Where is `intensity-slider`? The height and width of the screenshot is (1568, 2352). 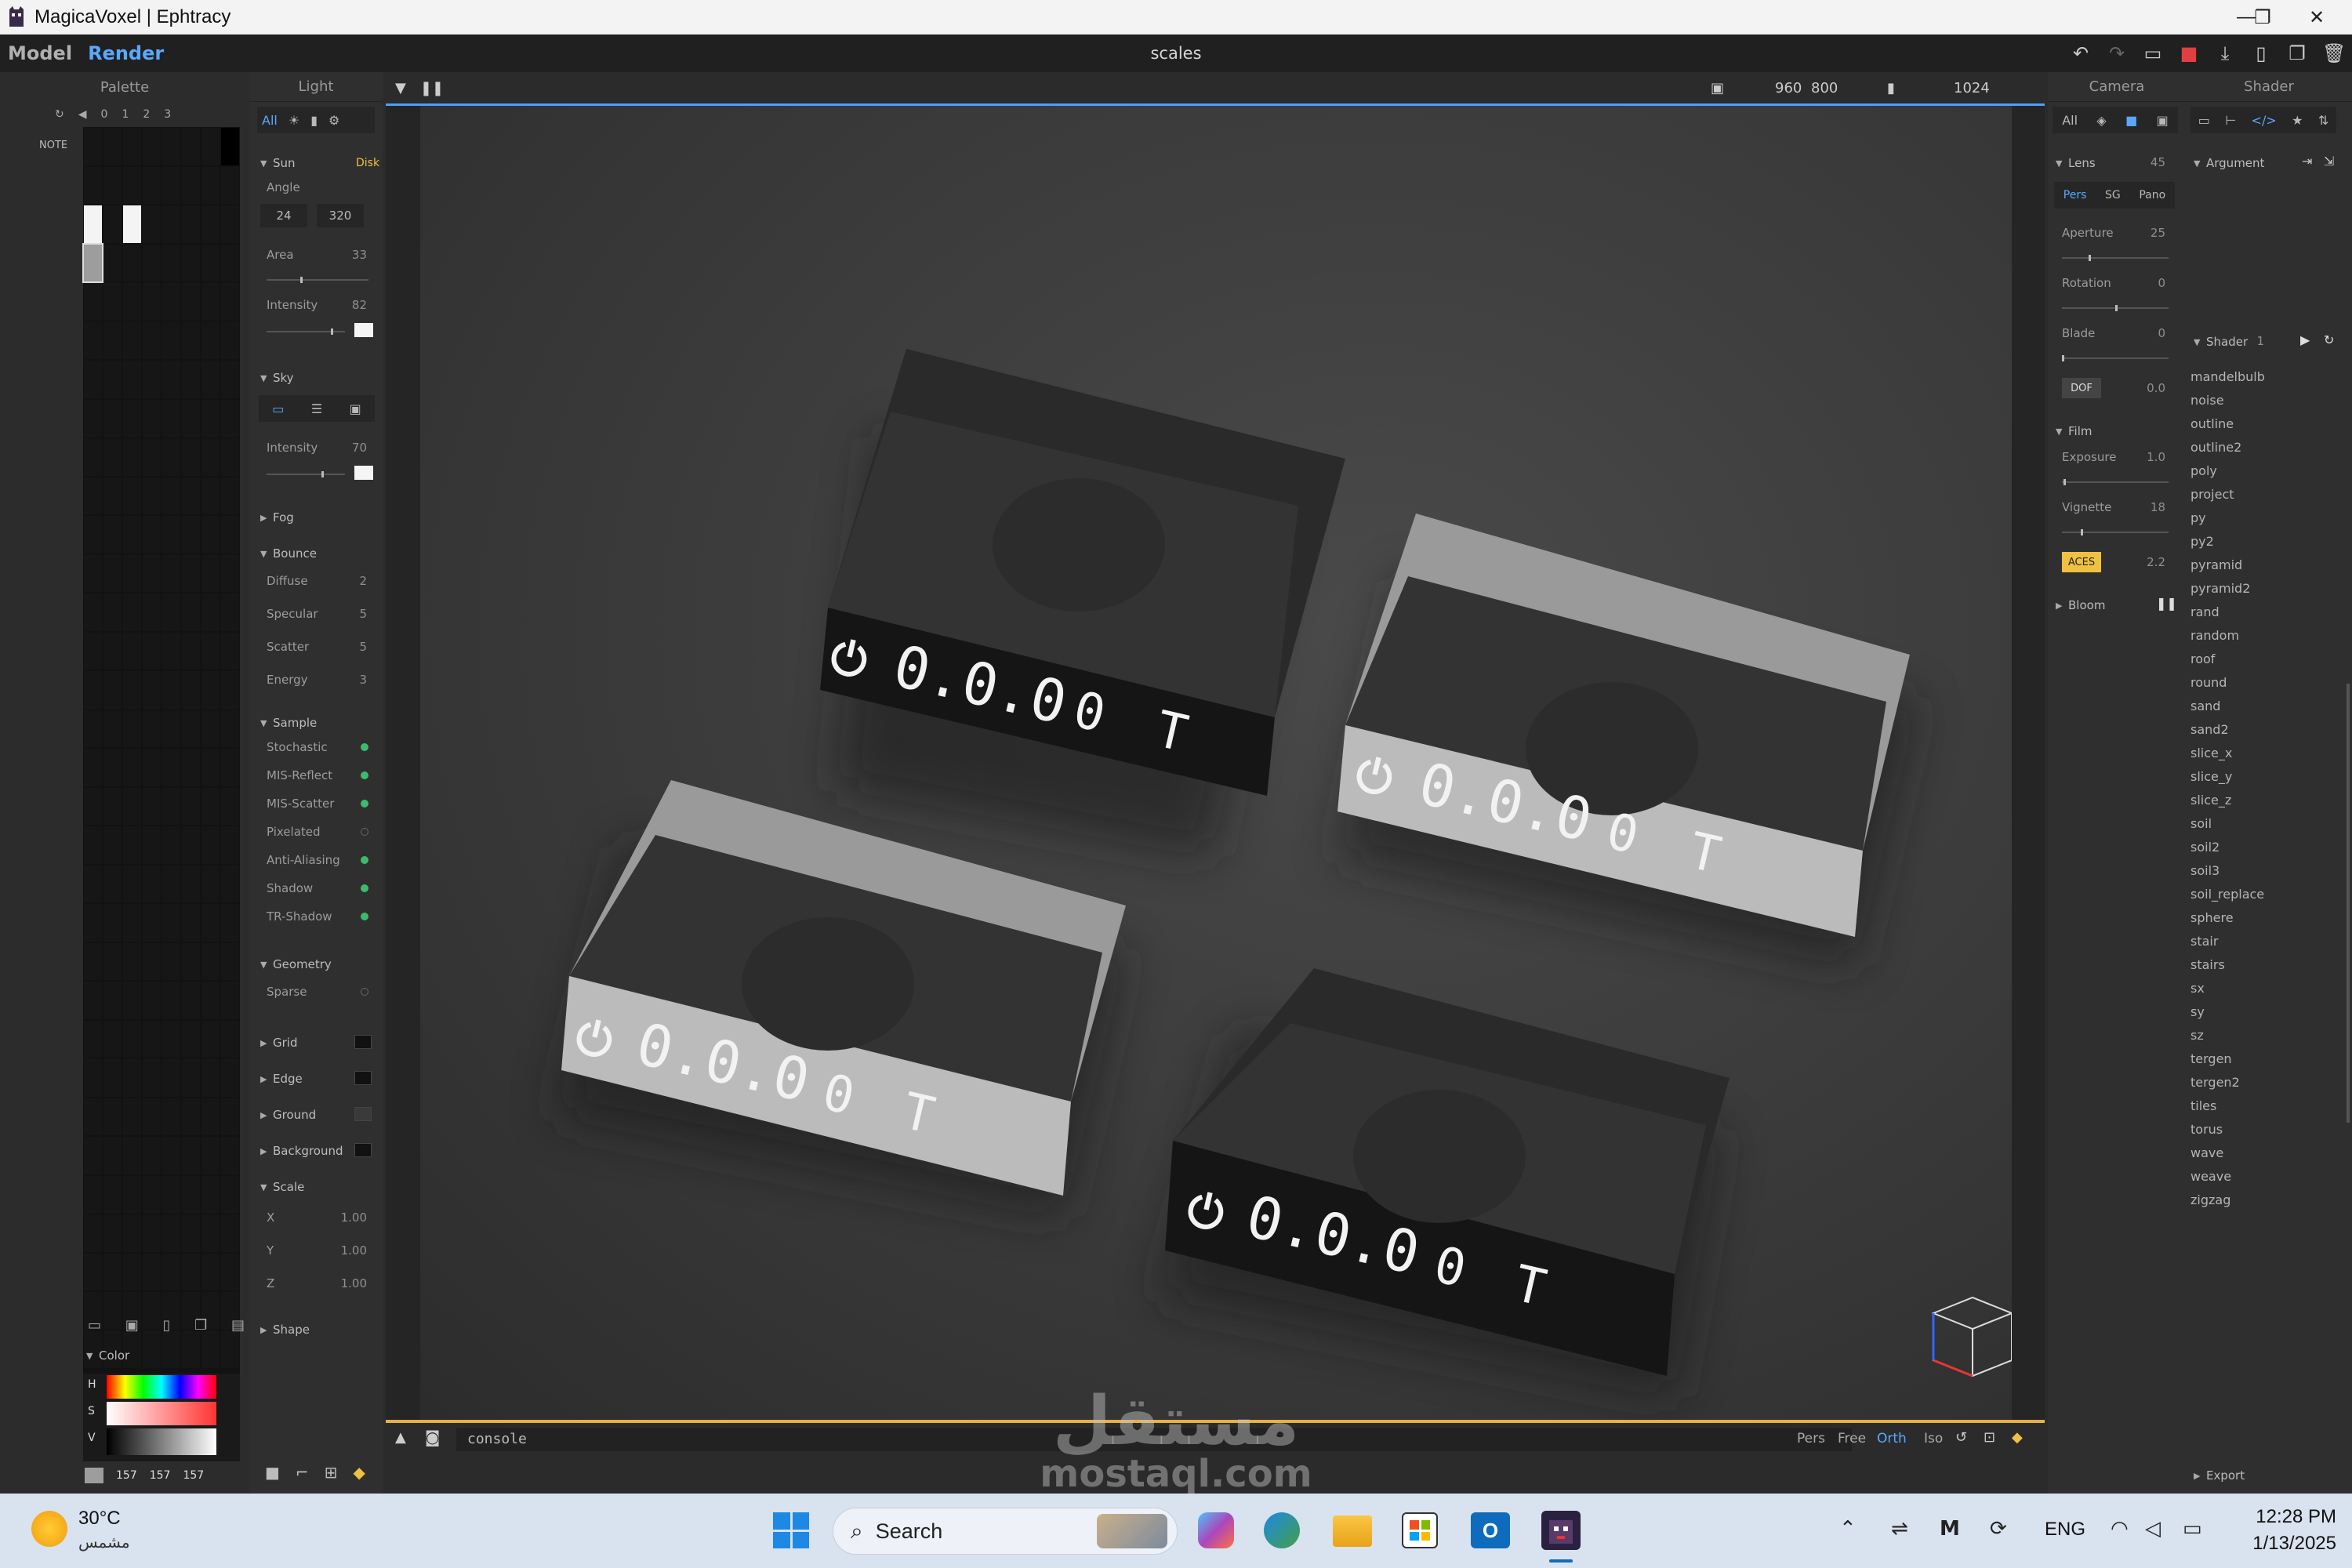
intensity-slider is located at coordinates (306, 331).